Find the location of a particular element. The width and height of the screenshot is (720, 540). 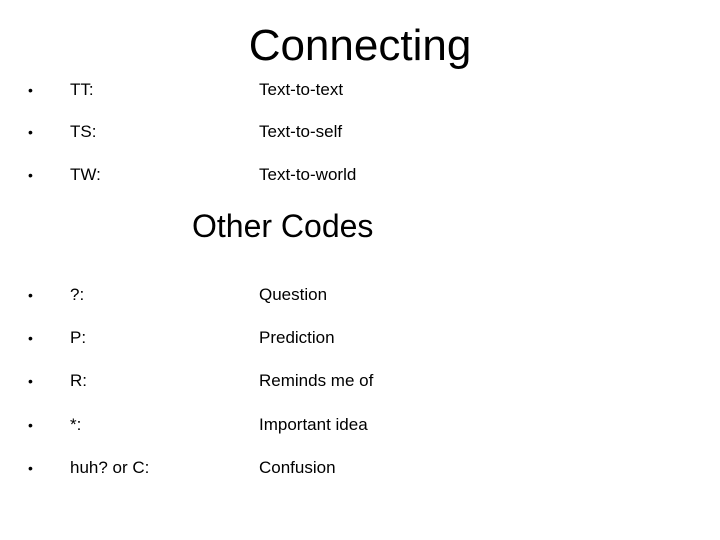

list-item: • R: Reminds me of is located at coordinates (360, 381).